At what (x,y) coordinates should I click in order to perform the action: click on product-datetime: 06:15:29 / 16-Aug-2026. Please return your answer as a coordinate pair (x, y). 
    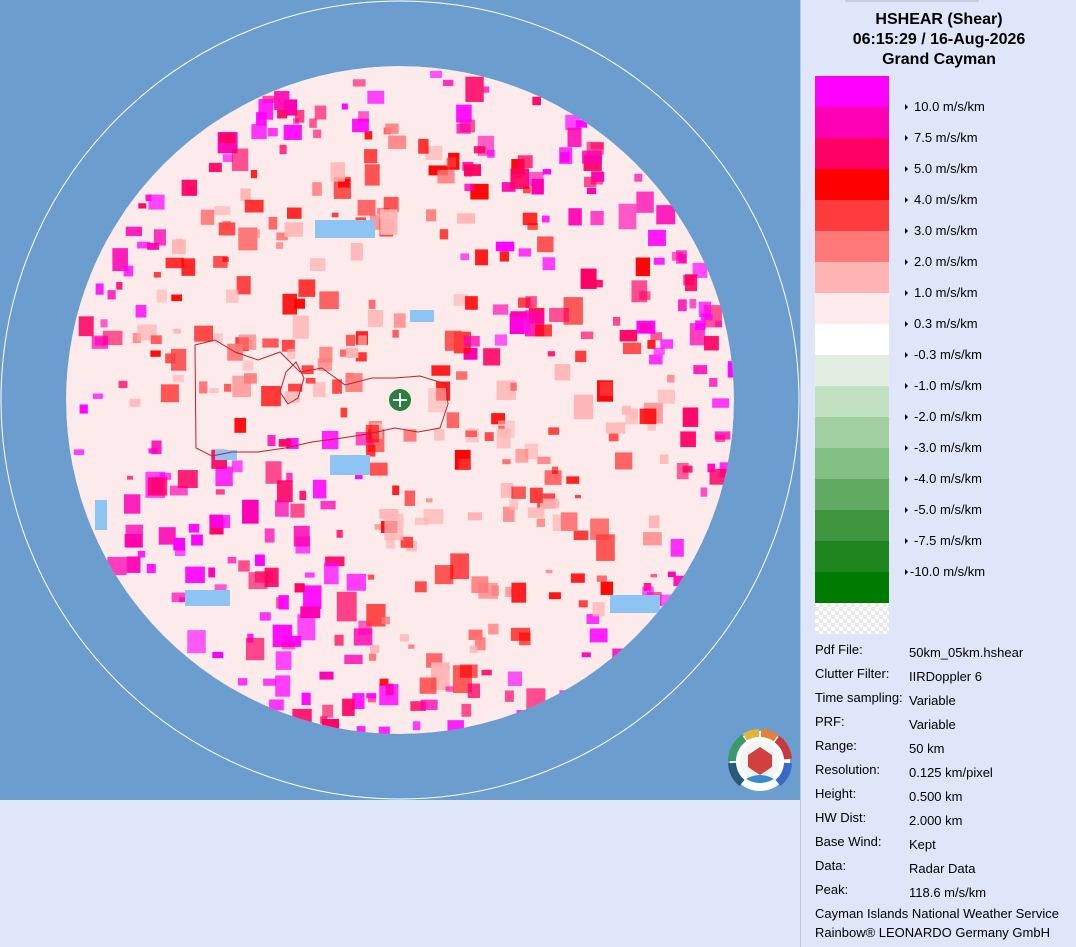
    Looking at the image, I should click on (939, 39).